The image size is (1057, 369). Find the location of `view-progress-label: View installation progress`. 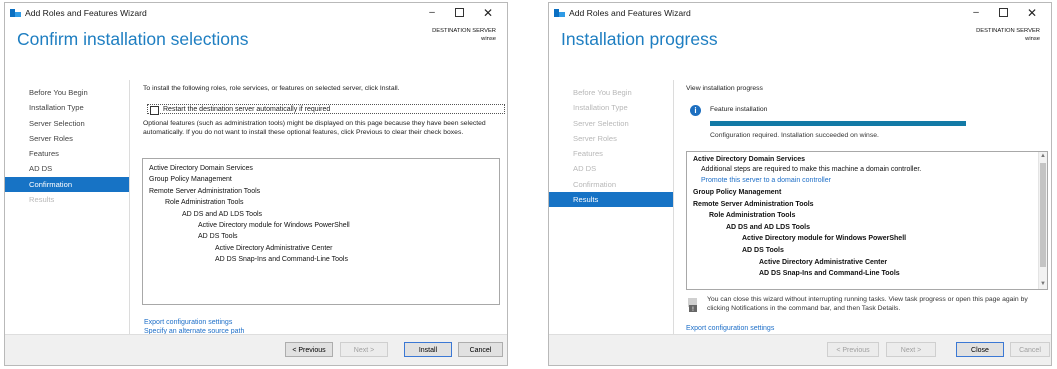

view-progress-label: View installation progress is located at coordinates (724, 88).